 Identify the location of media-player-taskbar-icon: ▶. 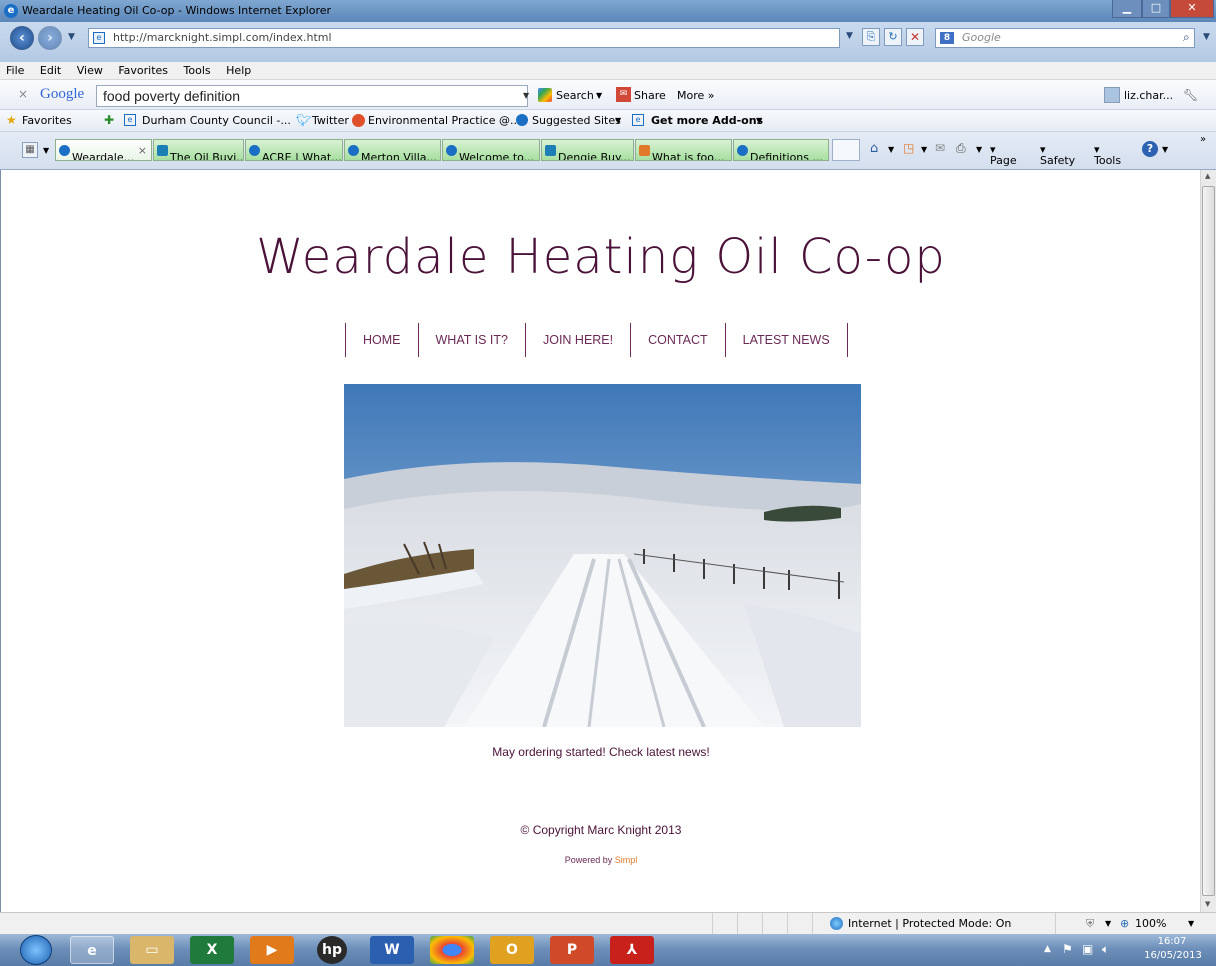
(272, 950).